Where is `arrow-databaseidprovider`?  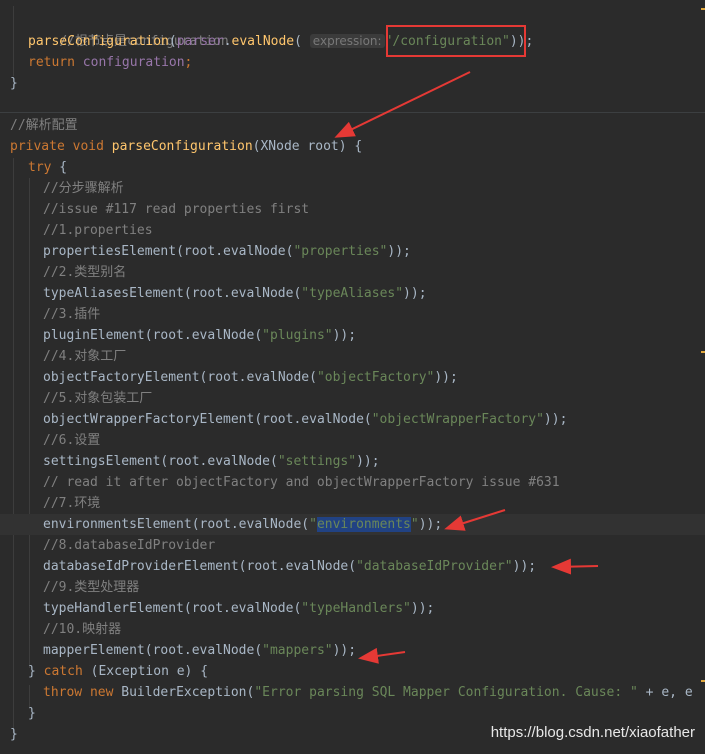 arrow-databaseidprovider is located at coordinates (575, 566).